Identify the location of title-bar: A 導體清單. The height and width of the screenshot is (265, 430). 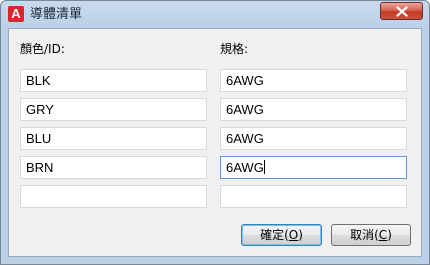
(215, 14).